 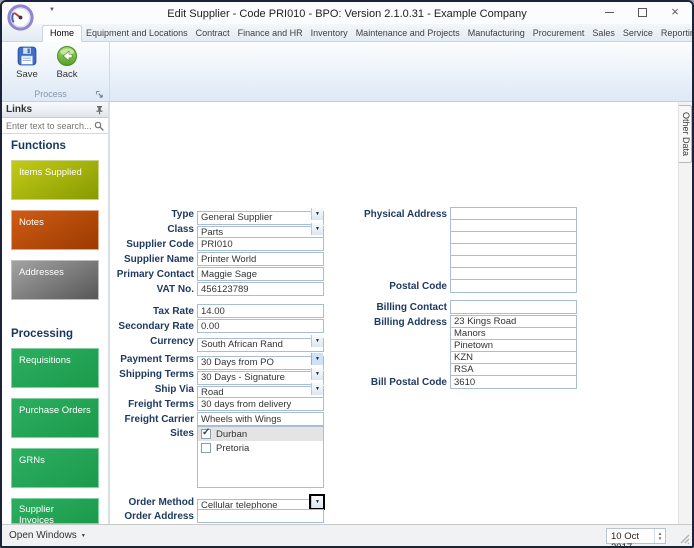 What do you see at coordinates (638, 33) in the screenshot?
I see `tab-service: Service` at bounding box center [638, 33].